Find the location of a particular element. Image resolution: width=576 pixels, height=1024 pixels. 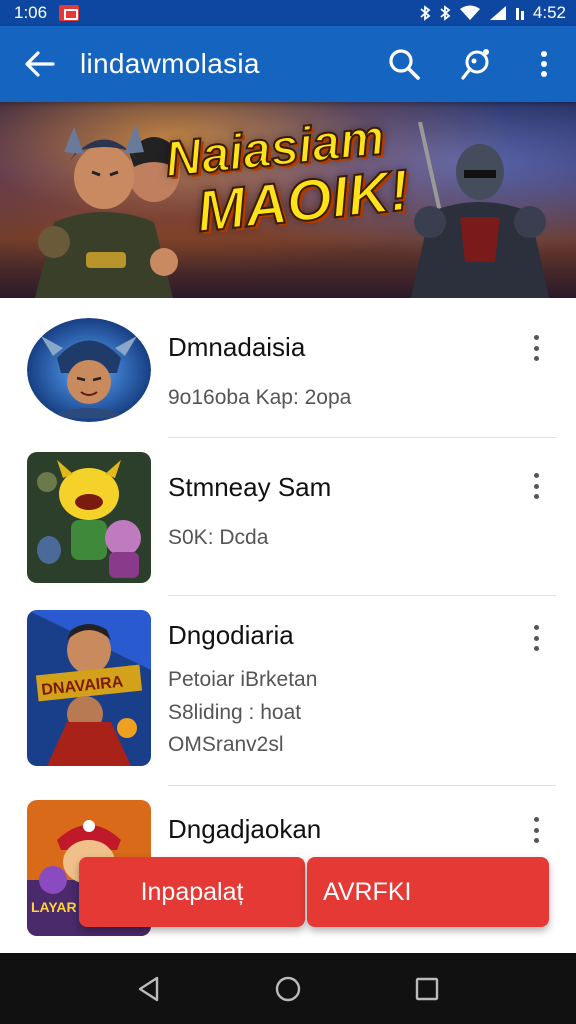

item-title: Stmneay Sam is located at coordinates (250, 487).